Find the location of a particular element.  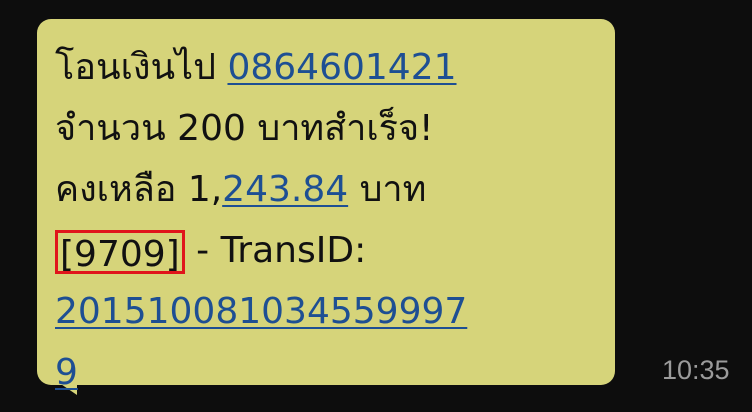

transid-link-part2: 9 is located at coordinates (66, 372).